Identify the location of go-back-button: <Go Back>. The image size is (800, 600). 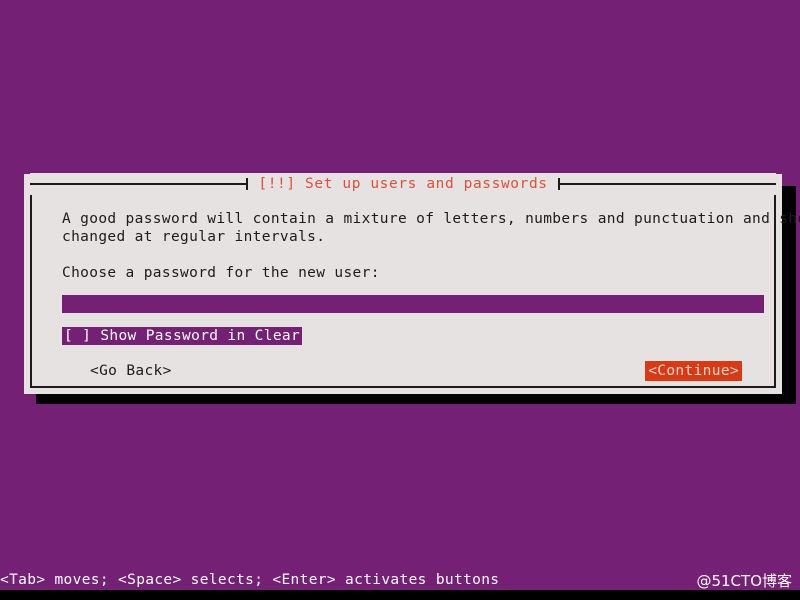
(131, 371).